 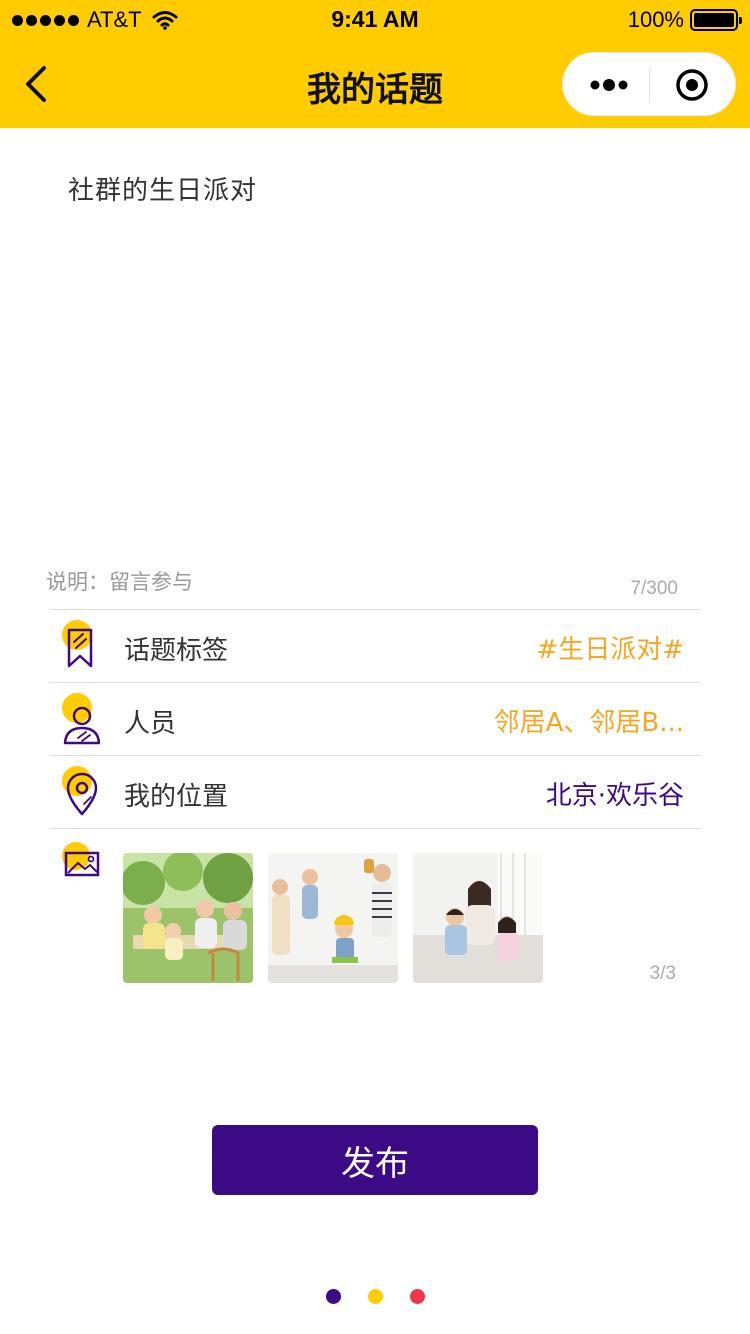 What do you see at coordinates (150, 724) in the screenshot?
I see `row-label: 人员` at bounding box center [150, 724].